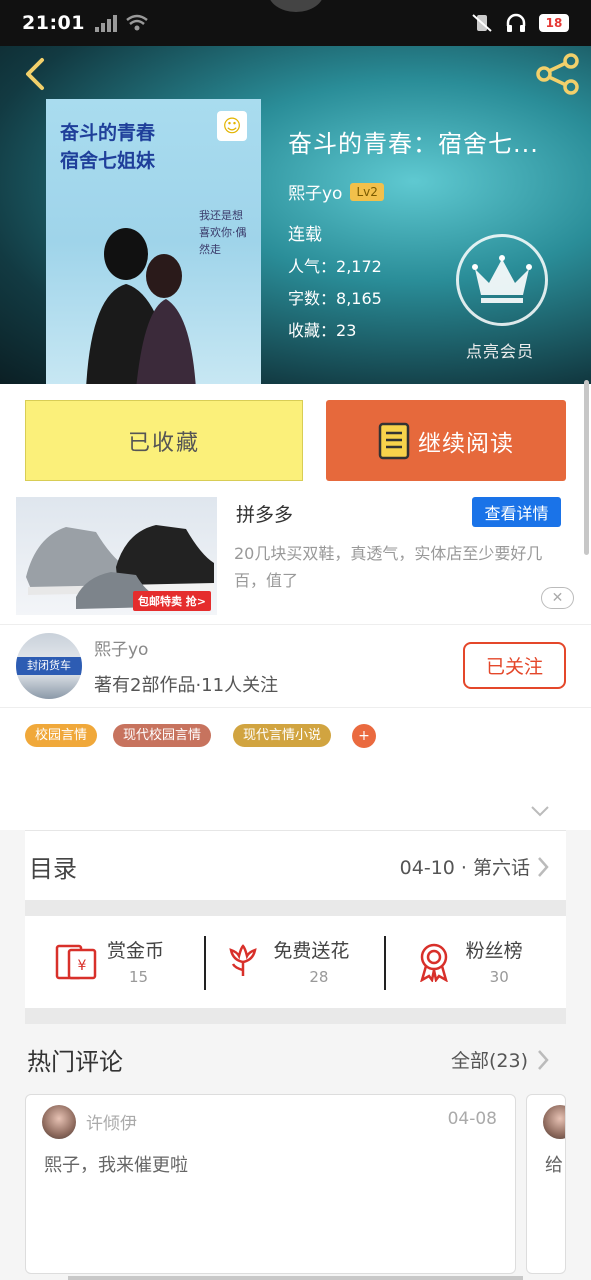 The height and width of the screenshot is (1280, 591). What do you see at coordinates (554, 1165) in the screenshot?
I see `comment-text: 给` at bounding box center [554, 1165].